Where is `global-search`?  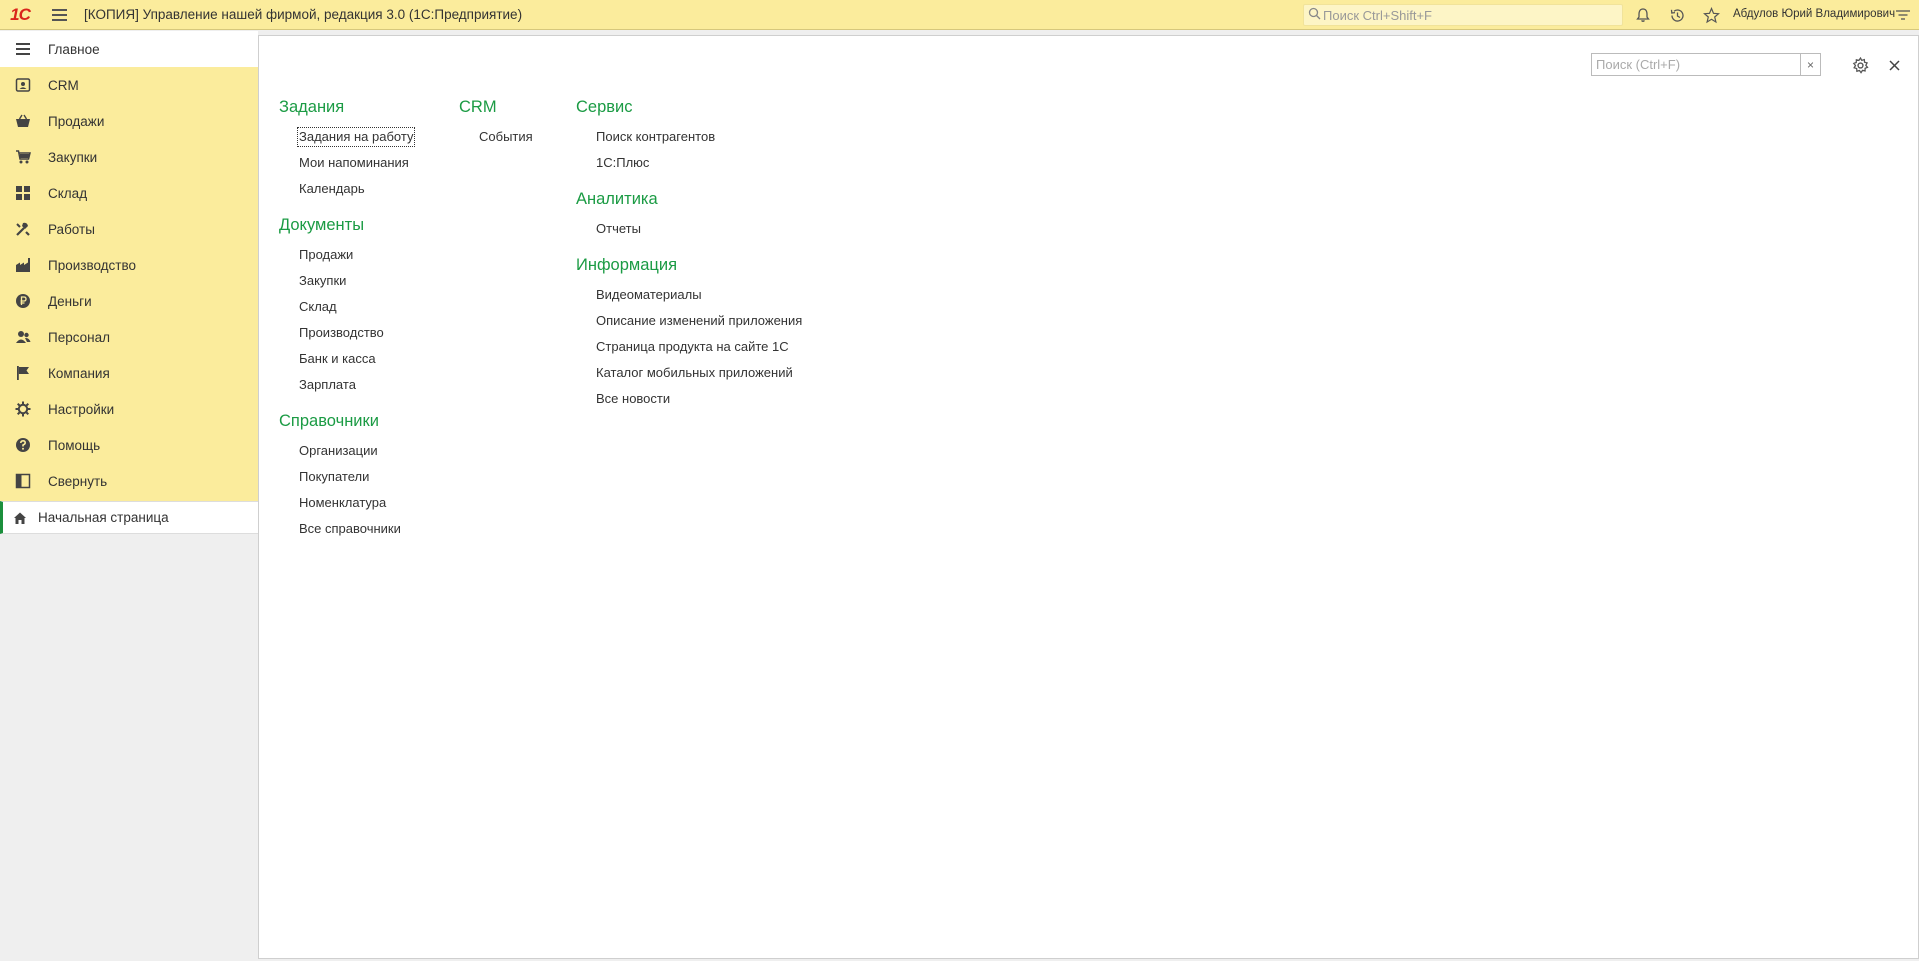
global-search is located at coordinates (1463, 15).